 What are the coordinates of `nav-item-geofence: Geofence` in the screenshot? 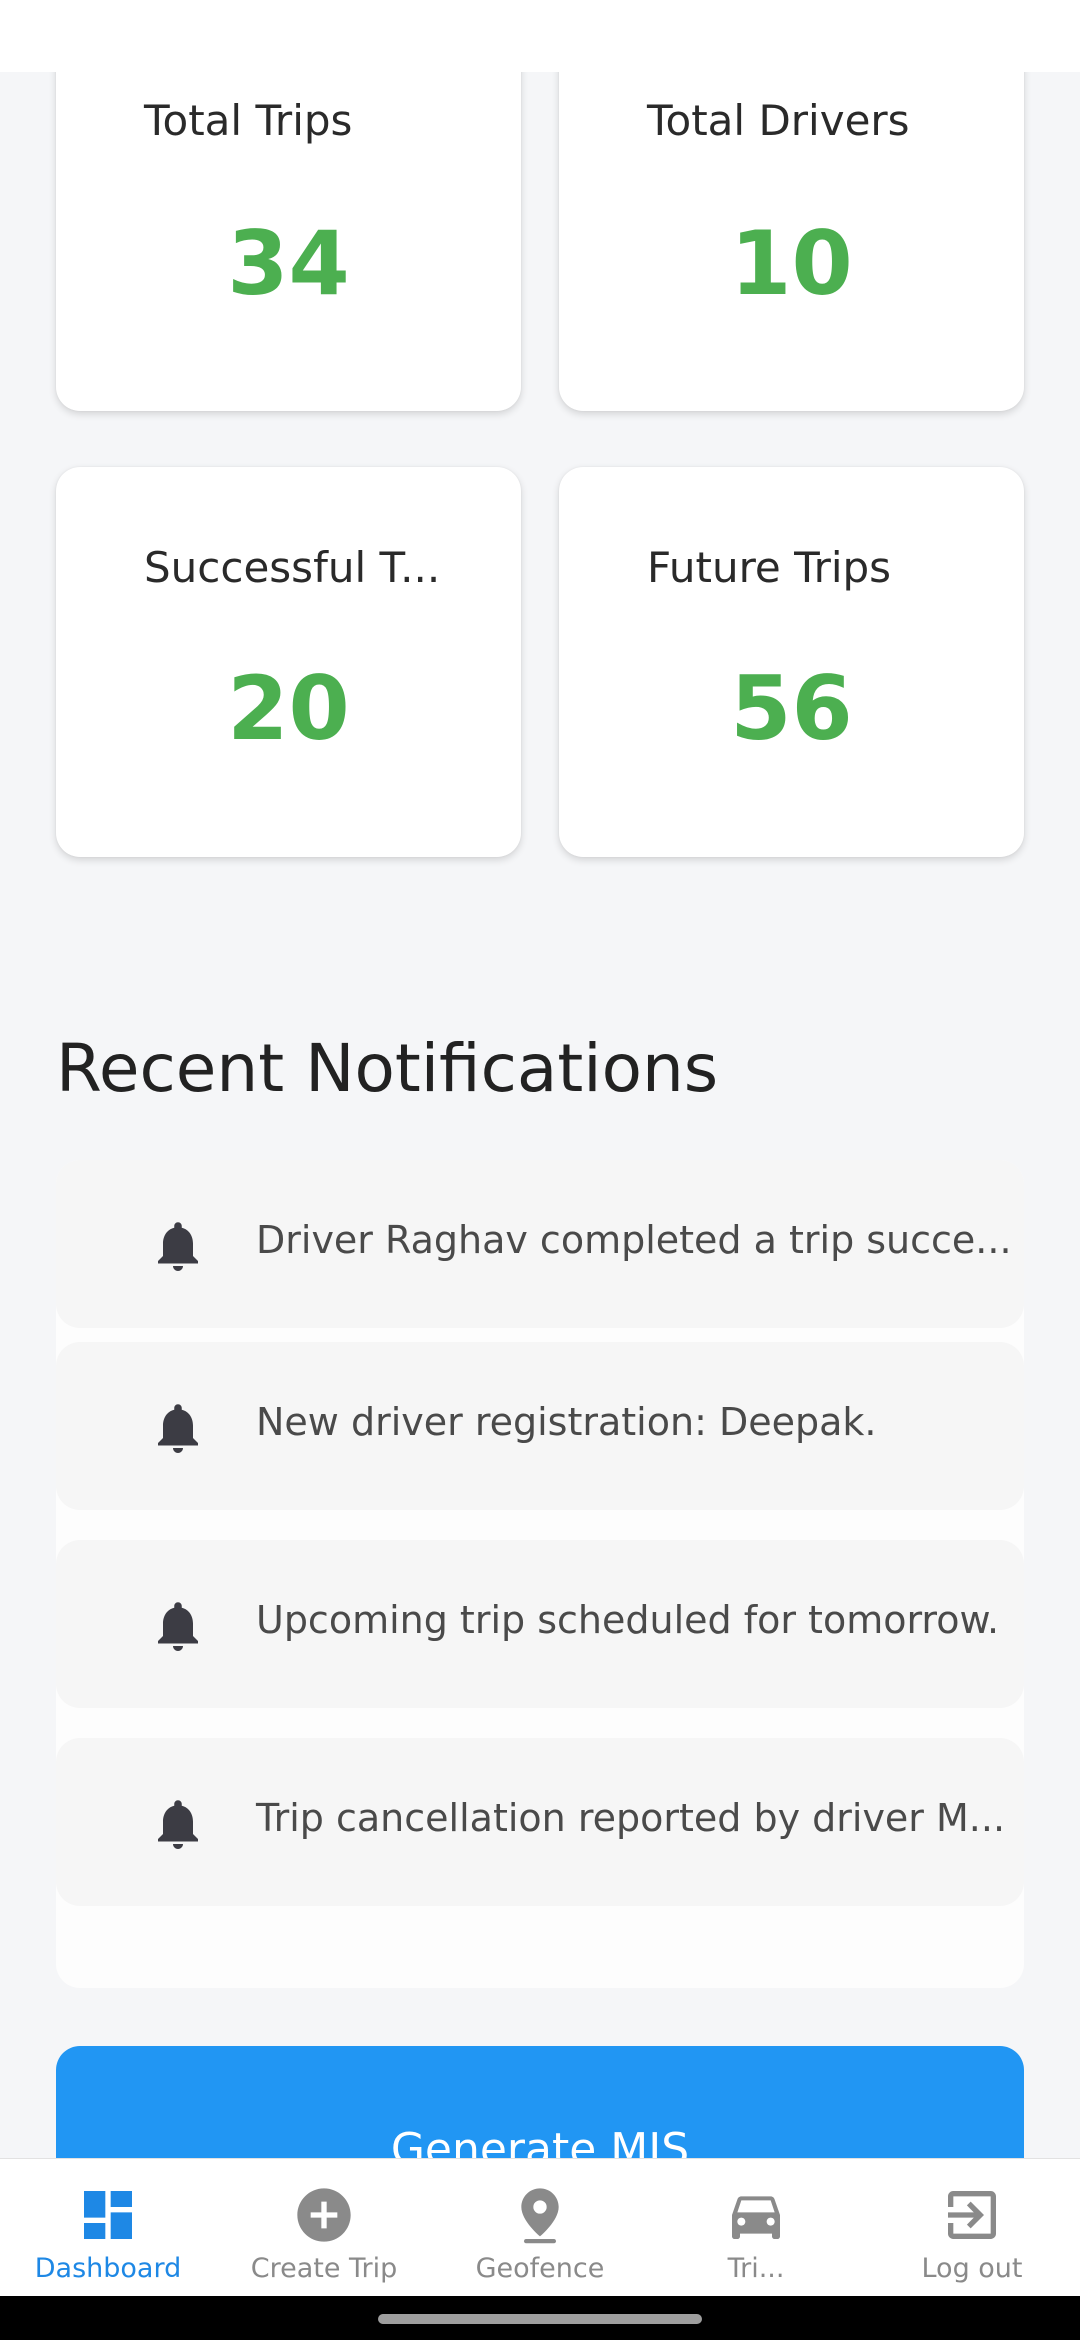 It's located at (540, 2228).